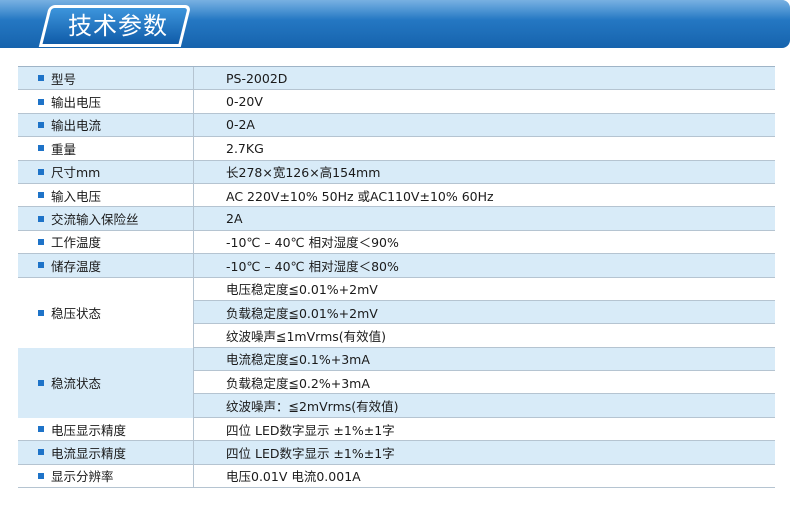  I want to click on spec-value: 0-20V, so click(244, 102).